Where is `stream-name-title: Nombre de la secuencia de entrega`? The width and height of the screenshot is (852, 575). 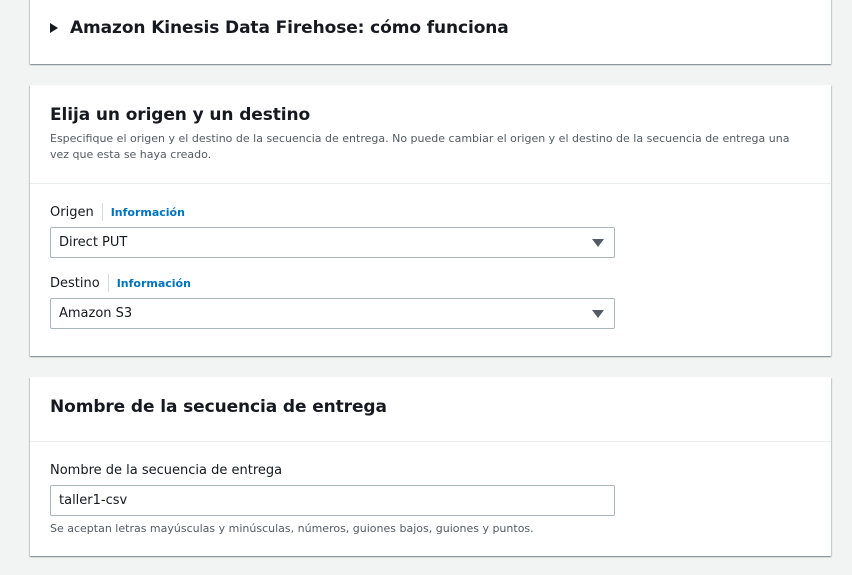 stream-name-title: Nombre de la secuencia de entrega is located at coordinates (218, 407).